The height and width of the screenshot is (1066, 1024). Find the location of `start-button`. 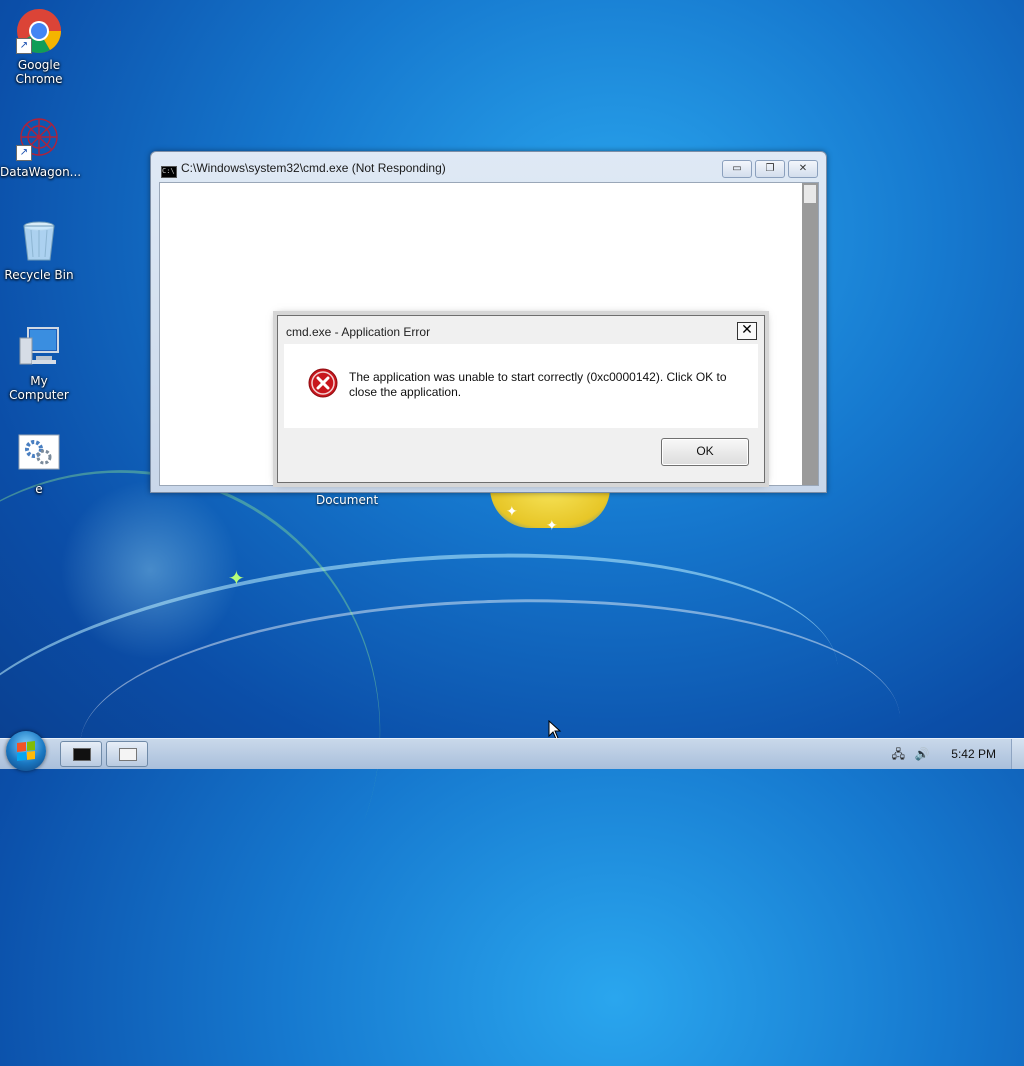

start-button is located at coordinates (26, 751).